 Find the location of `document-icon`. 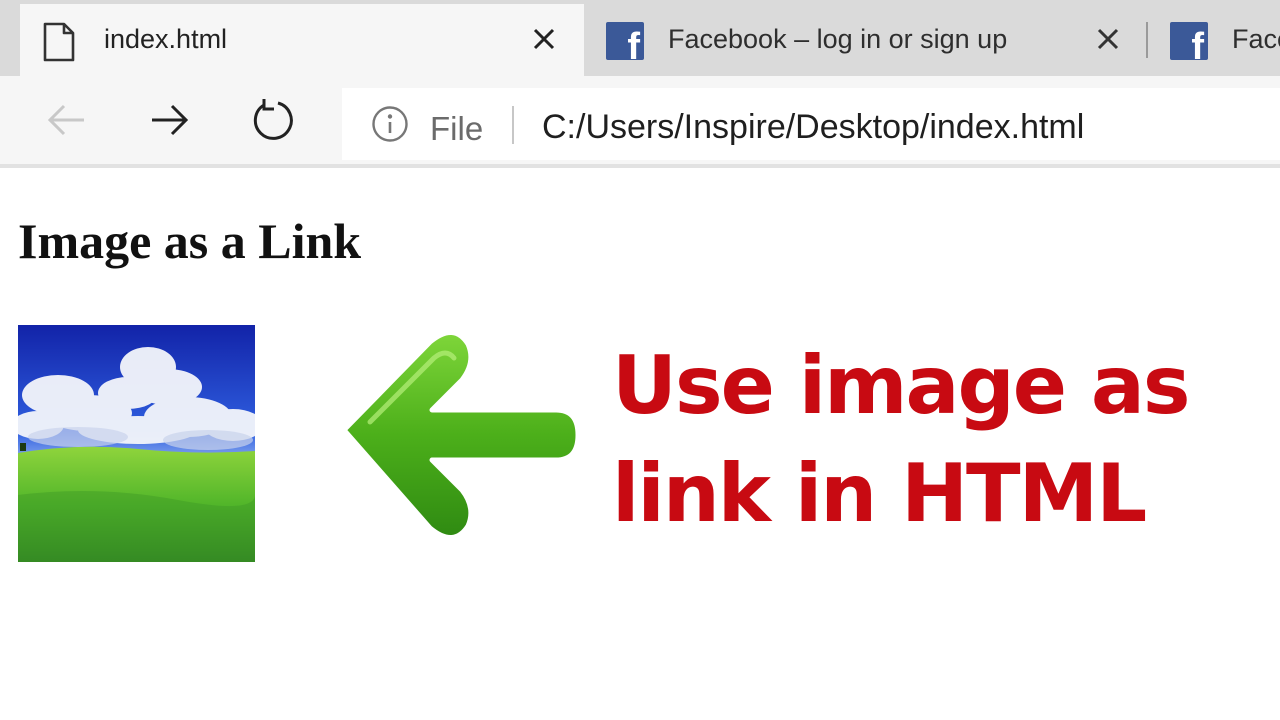

document-icon is located at coordinates (59, 42).